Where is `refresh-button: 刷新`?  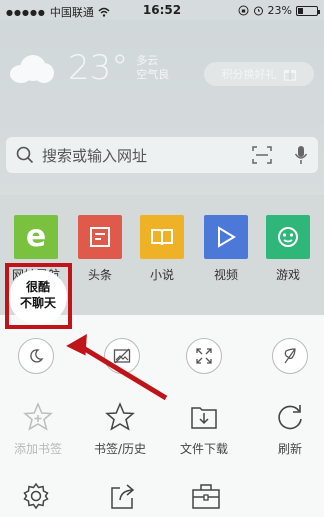
refresh-button: 刷新 is located at coordinates (288, 429).